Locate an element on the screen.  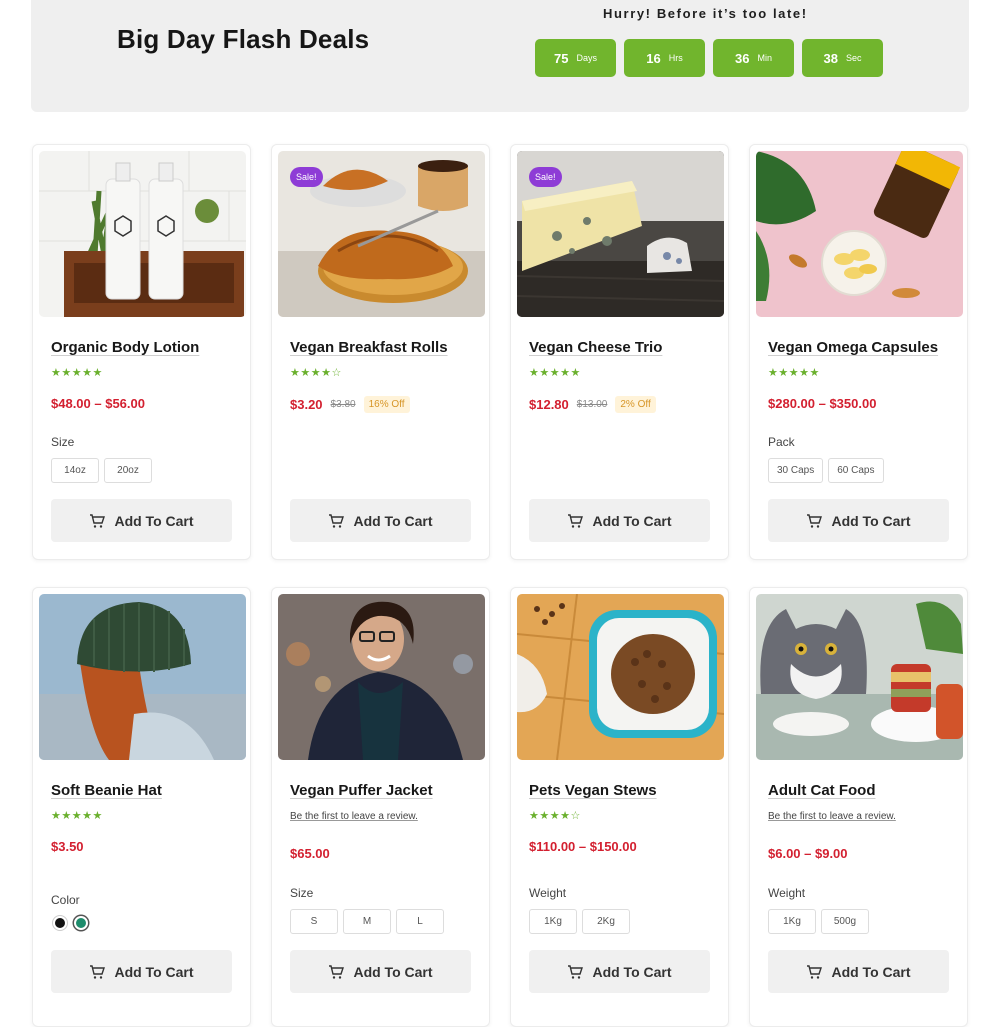
product-price: $110.00 – $150.00 is located at coordinates (583, 846).